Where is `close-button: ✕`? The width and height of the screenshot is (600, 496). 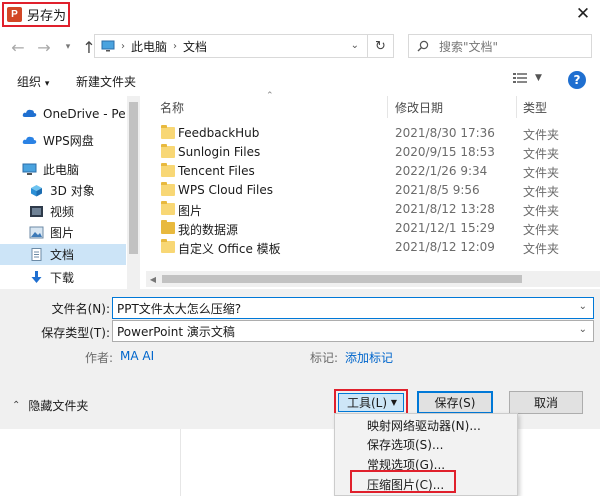 close-button: ✕ is located at coordinates (583, 14).